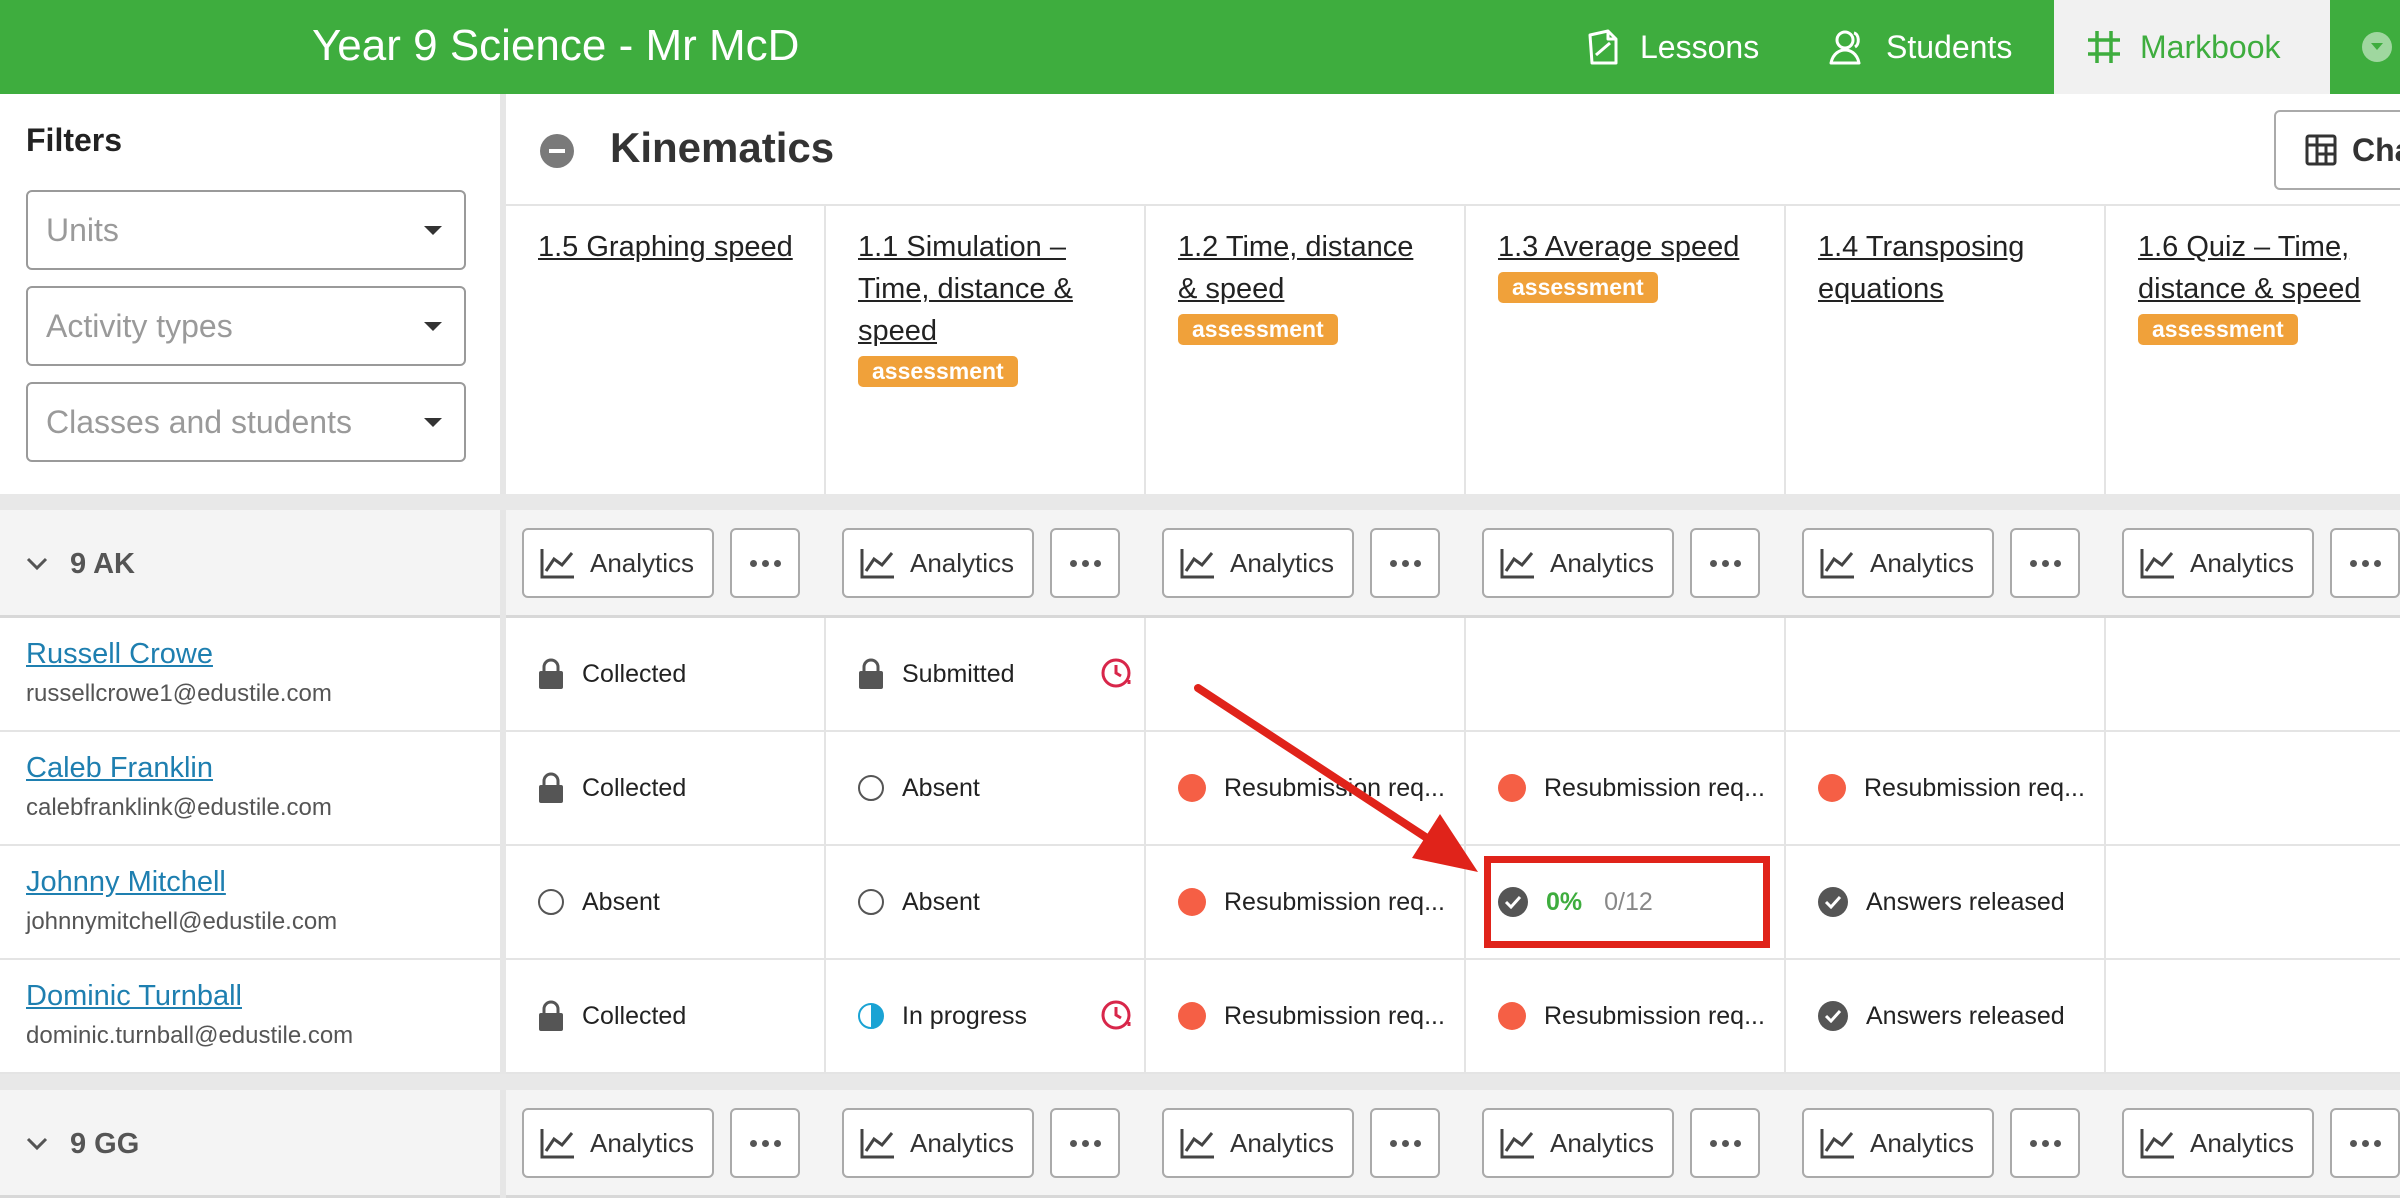  I want to click on class-toggle: 9 AK, so click(80, 564).